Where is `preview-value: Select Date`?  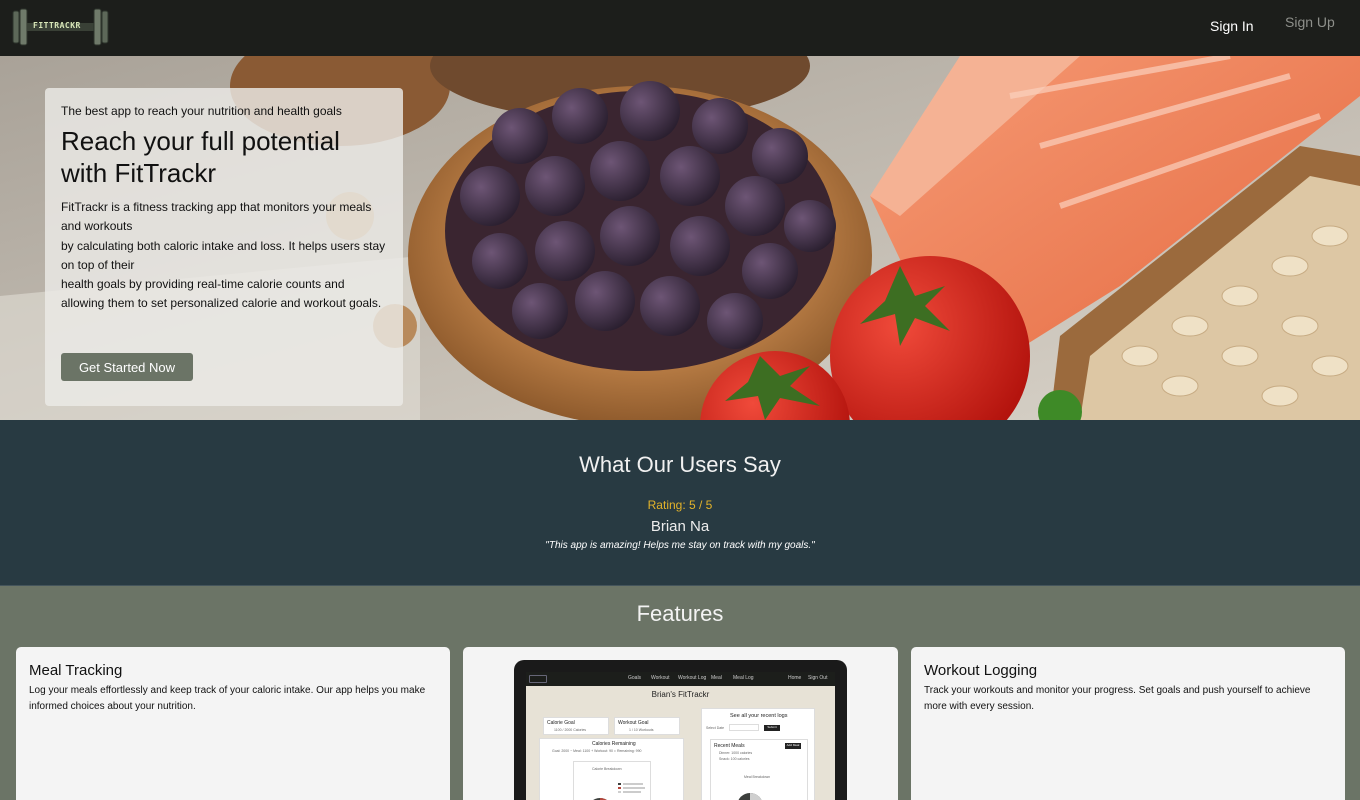 preview-value: Select Date is located at coordinates (715, 728).